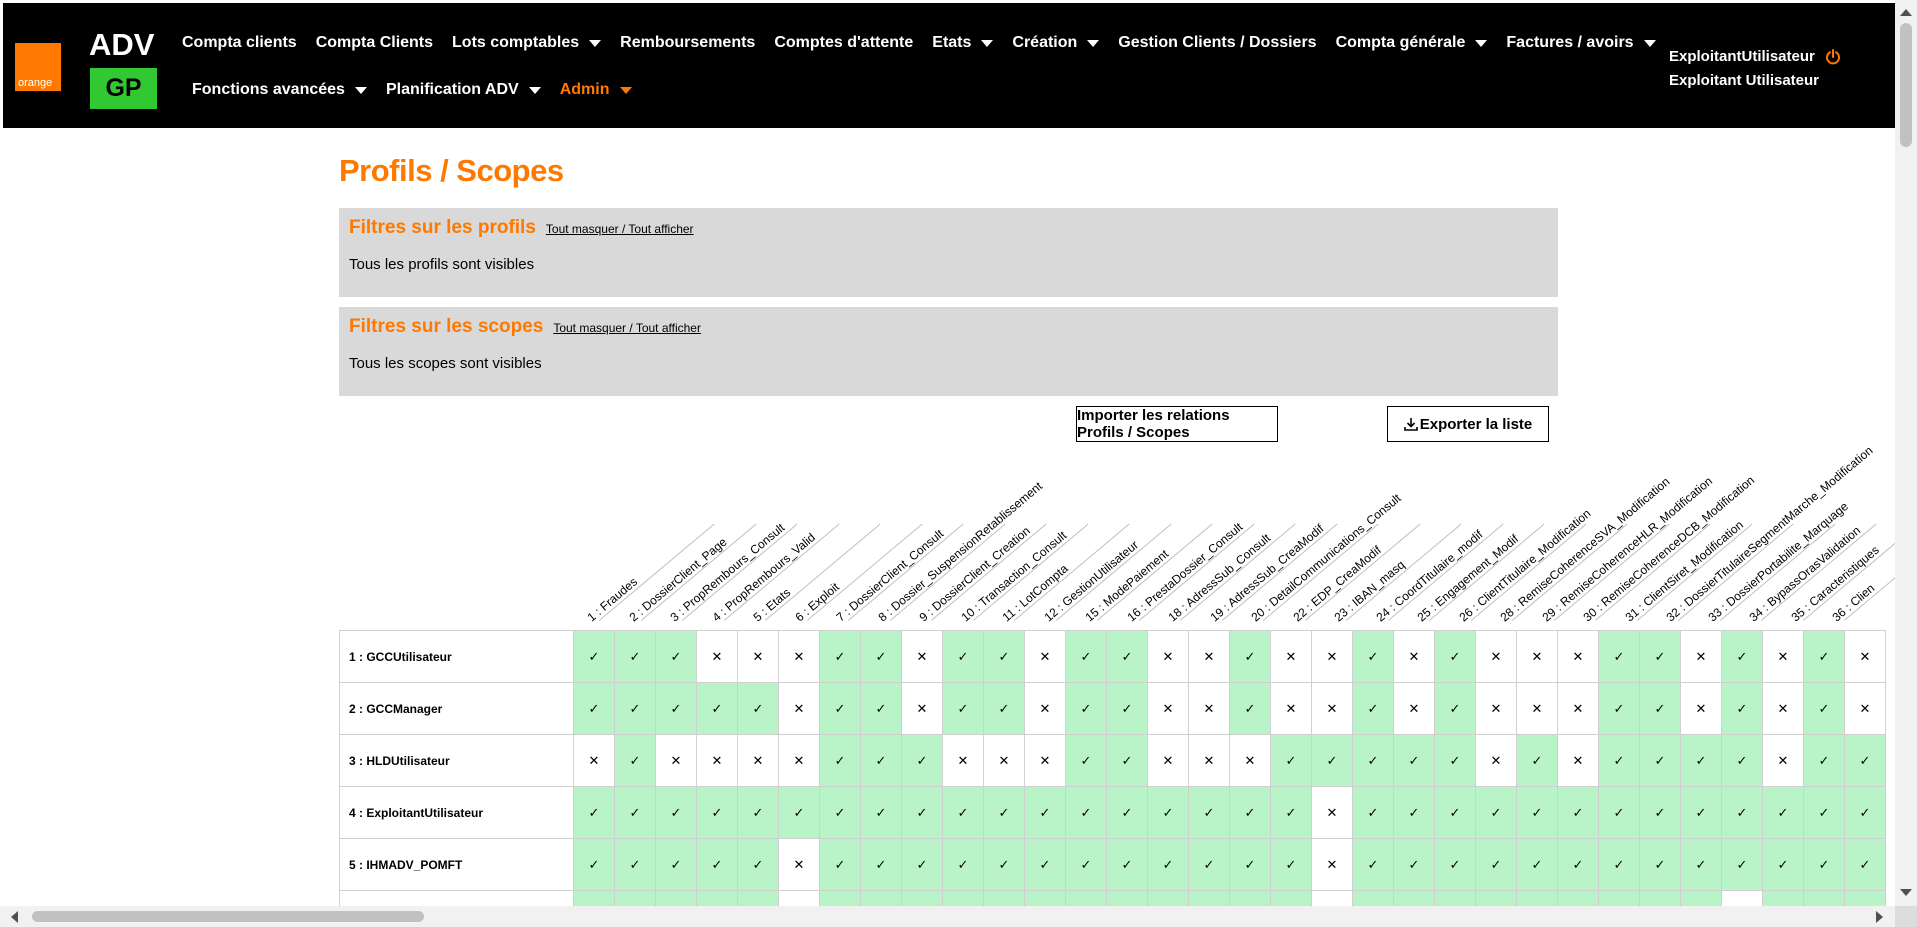 The image size is (1917, 927). Describe the element at coordinates (38, 67) in the screenshot. I see `orange-logo: orange` at that location.